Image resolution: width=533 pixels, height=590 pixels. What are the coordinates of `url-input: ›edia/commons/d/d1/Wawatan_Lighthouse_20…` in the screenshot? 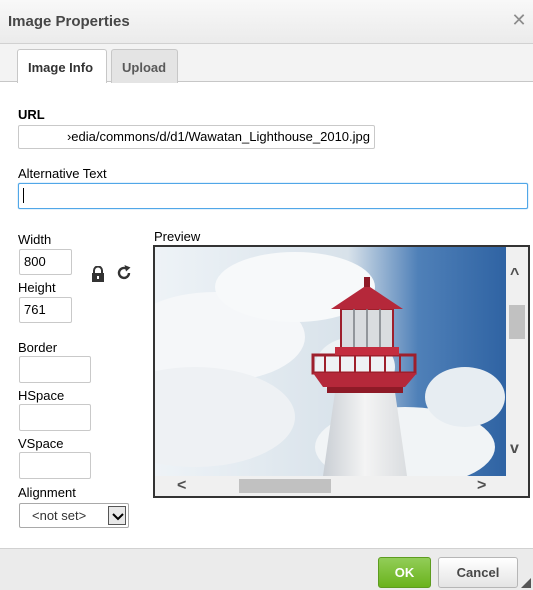 It's located at (196, 137).